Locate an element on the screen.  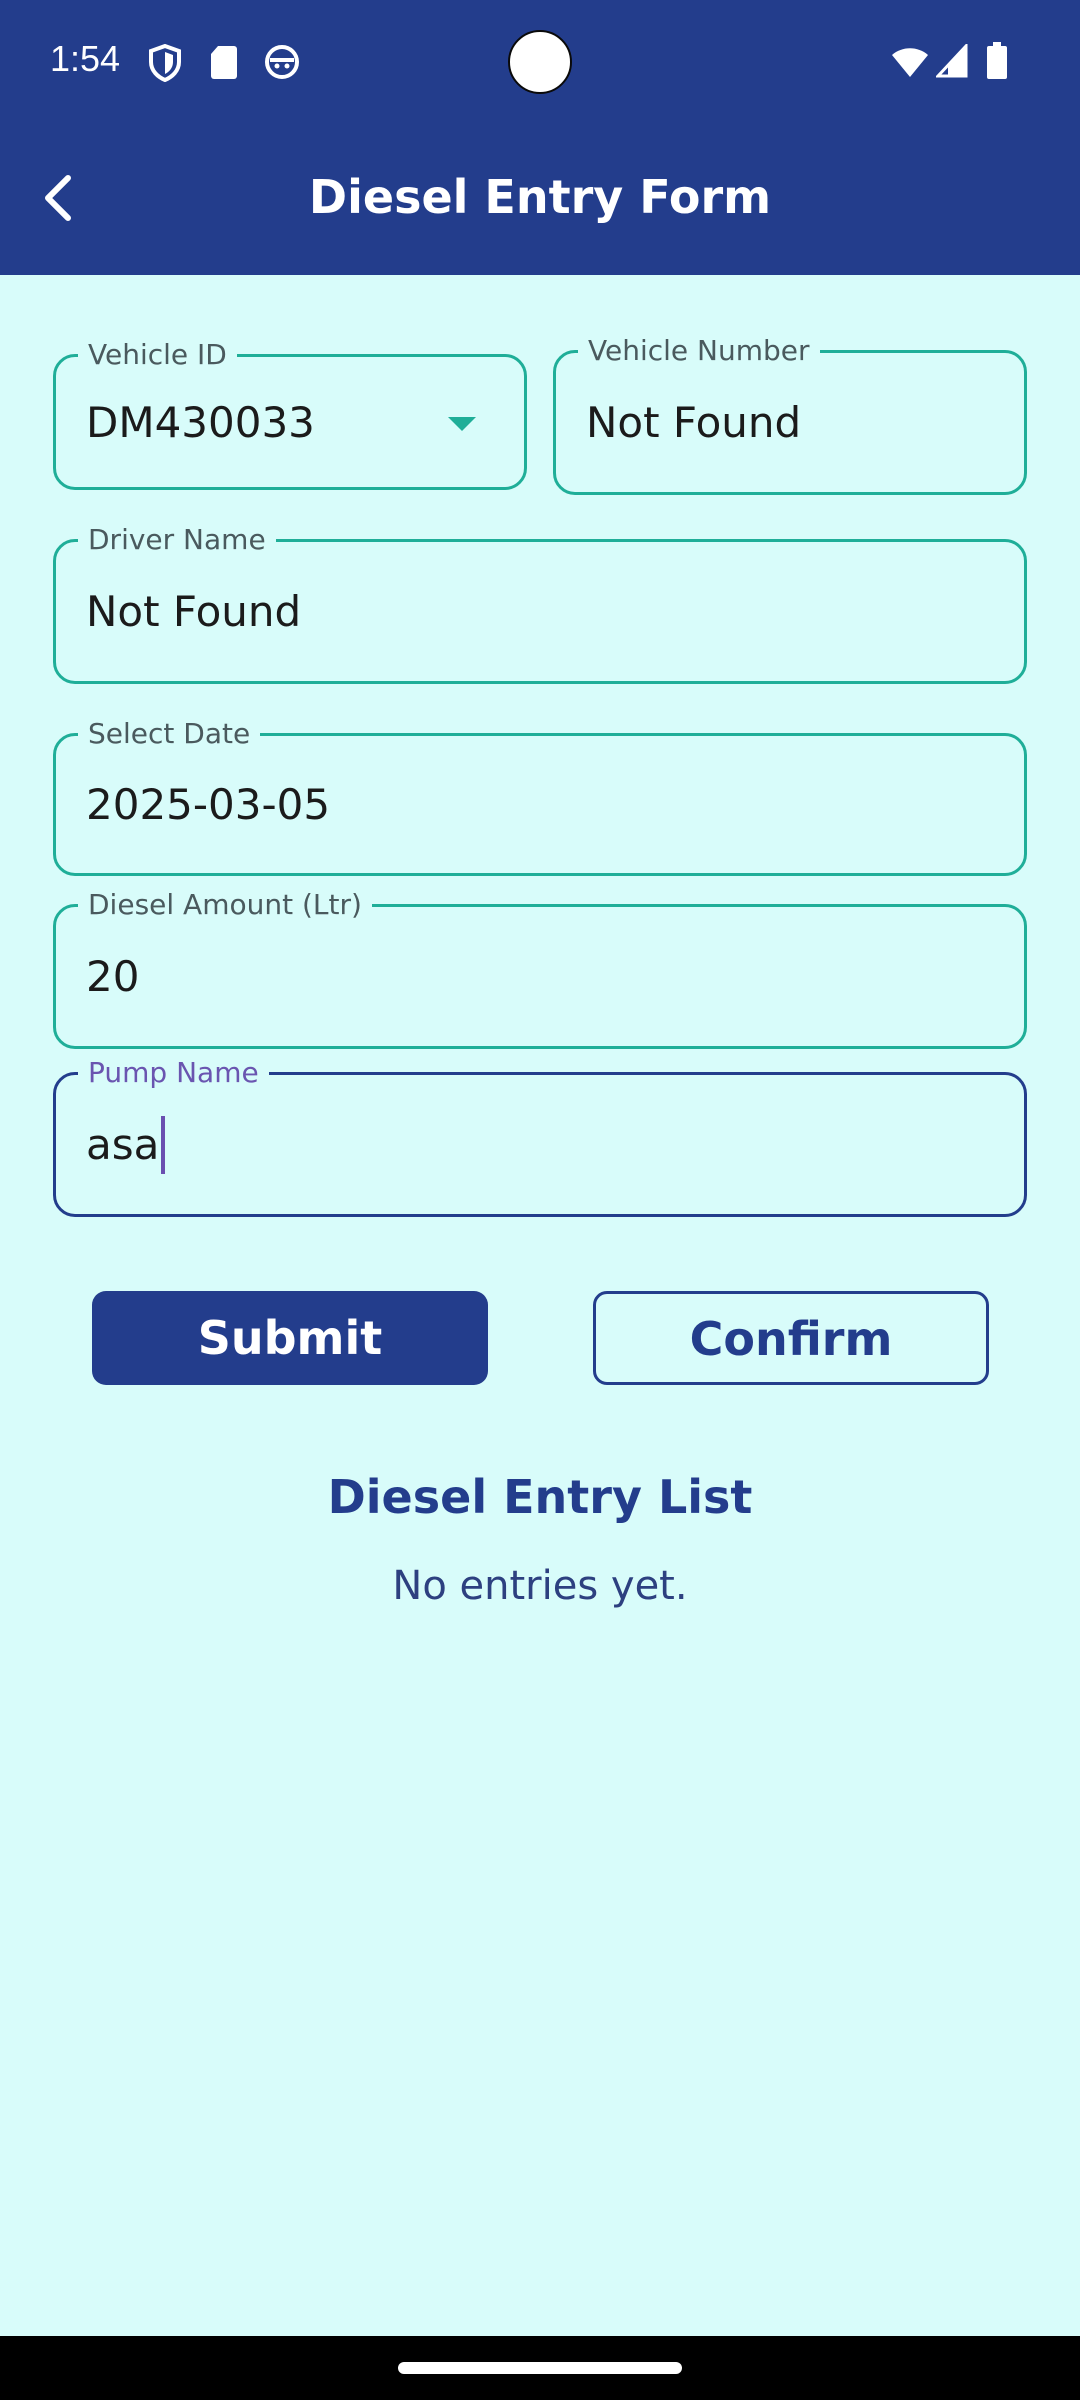
vehicle-number-value: Not Found is located at coordinates (694, 422).